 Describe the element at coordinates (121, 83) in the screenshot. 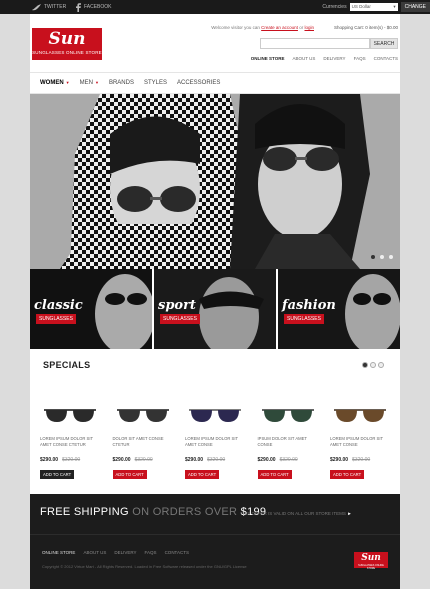

I see `nav-item-brands: Brands` at that location.